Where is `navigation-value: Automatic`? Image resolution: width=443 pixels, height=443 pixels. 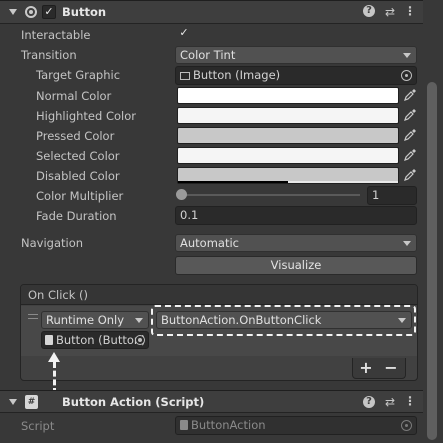 navigation-value: Automatic is located at coordinates (209, 243).